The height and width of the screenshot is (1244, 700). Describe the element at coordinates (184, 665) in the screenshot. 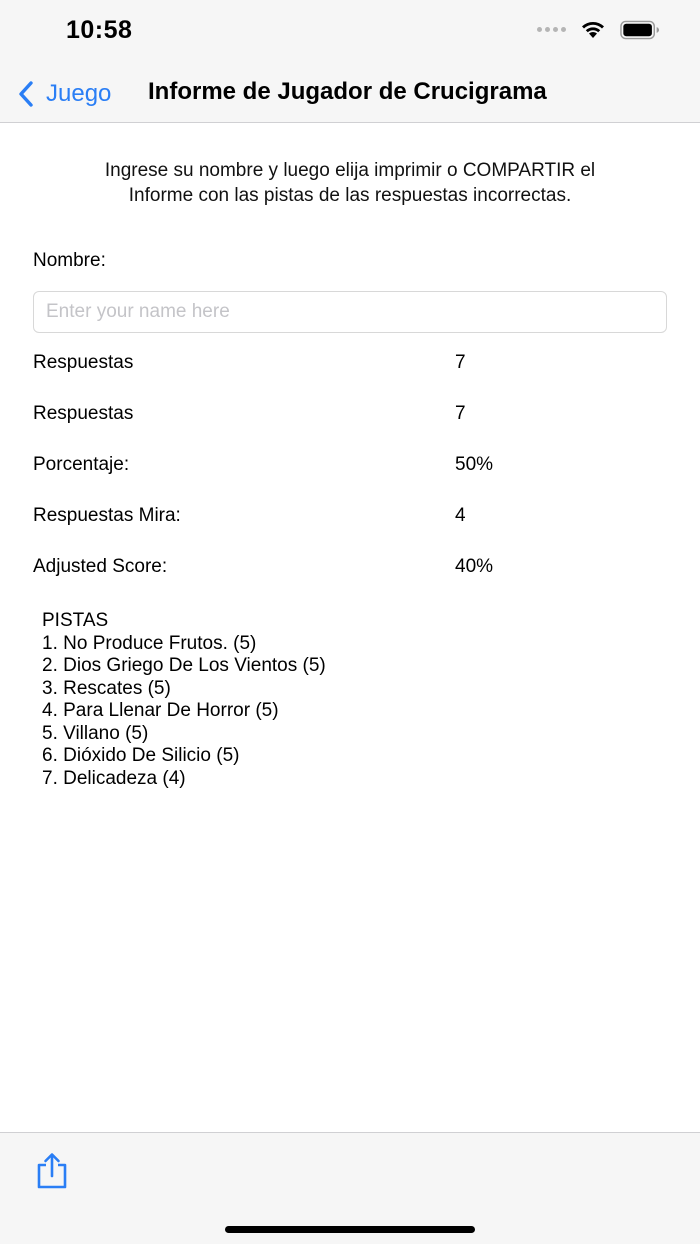

I see `clue-item: 2. Dios Griego De Los Vientos (5)` at that location.